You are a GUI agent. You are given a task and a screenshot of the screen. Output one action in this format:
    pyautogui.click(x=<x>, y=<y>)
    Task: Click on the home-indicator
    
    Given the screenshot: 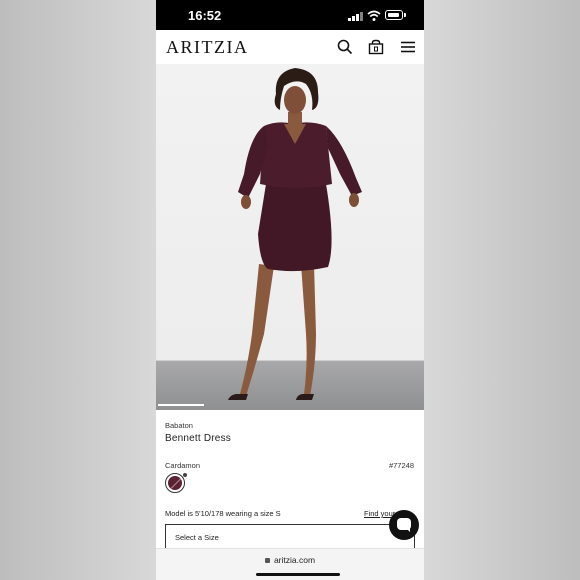 What is the action you would take?
    pyautogui.click(x=298, y=574)
    